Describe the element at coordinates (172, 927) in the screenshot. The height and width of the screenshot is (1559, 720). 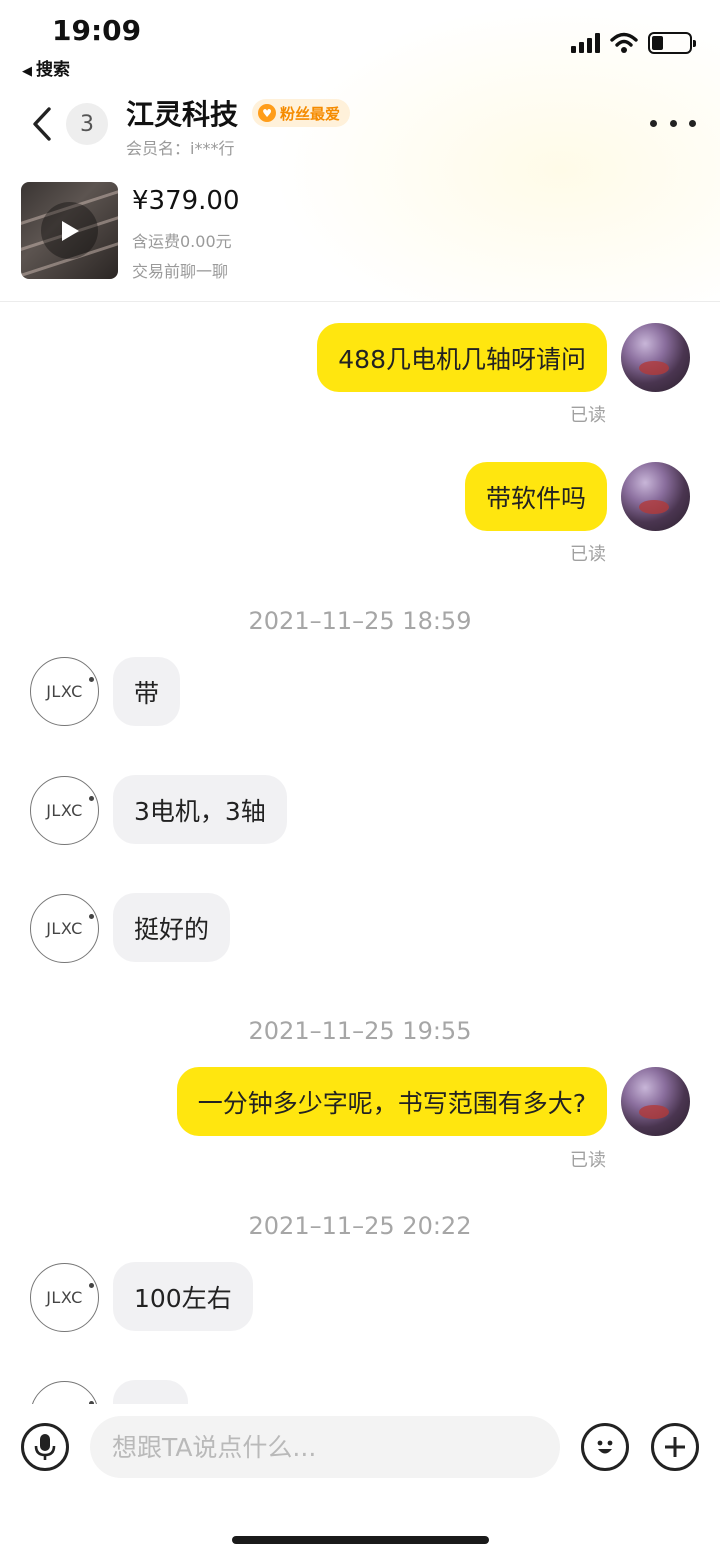
I see `incoming-message-bubble: 挺好的` at that location.